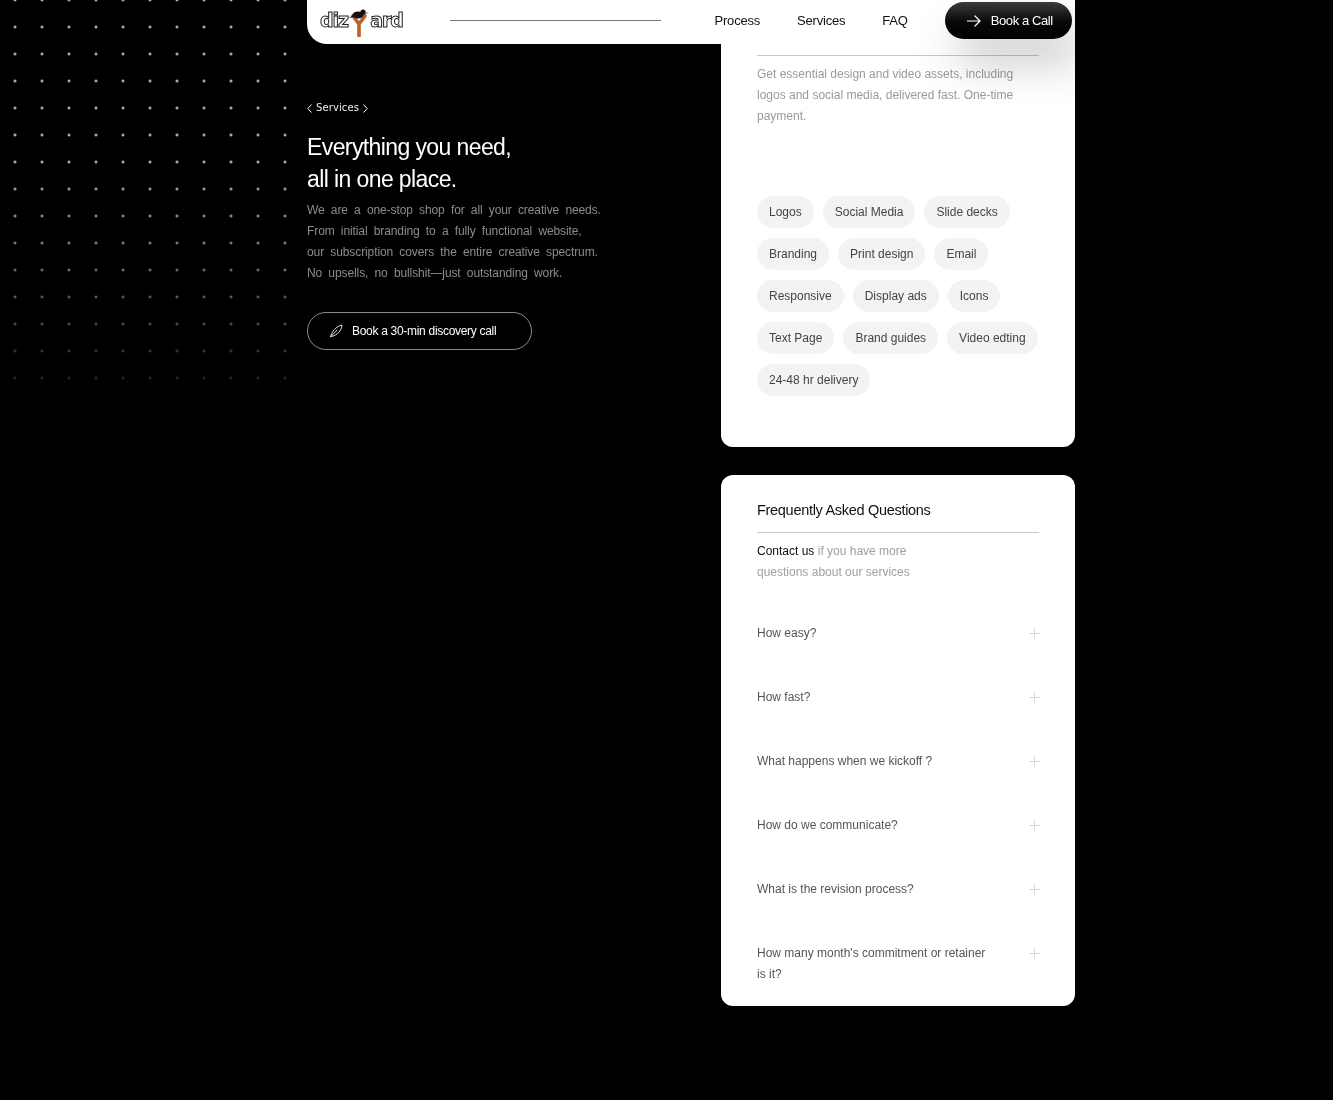  Describe the element at coordinates (309, 108) in the screenshot. I see `chevron-left-icon` at that location.